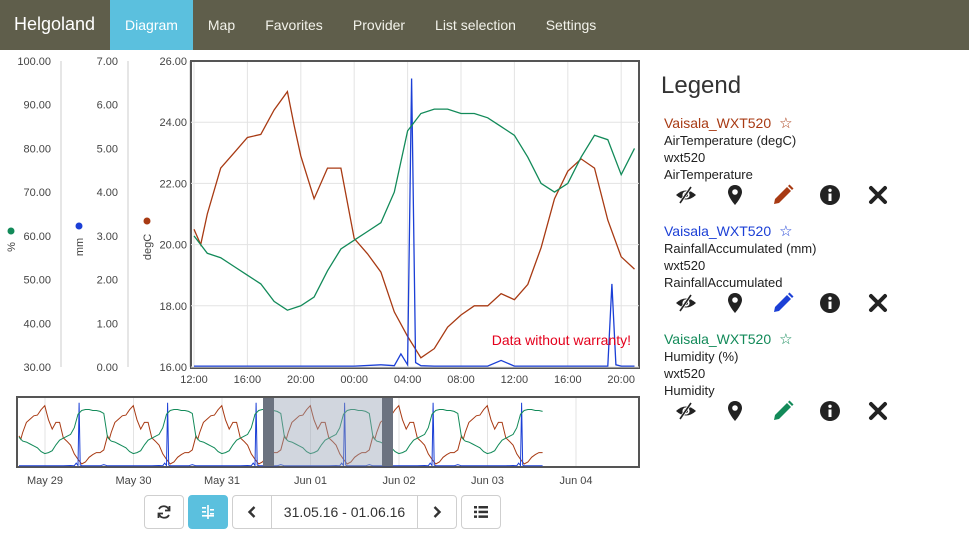  I want to click on legend-feature: AirTemperature, so click(708, 174).